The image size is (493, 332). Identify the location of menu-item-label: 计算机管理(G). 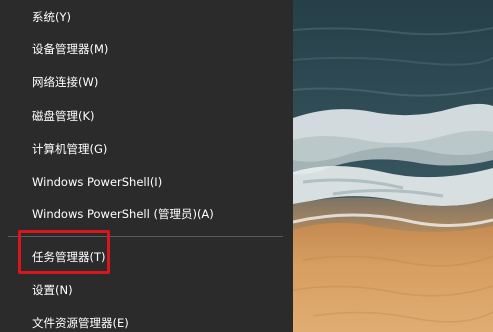
(70, 149).